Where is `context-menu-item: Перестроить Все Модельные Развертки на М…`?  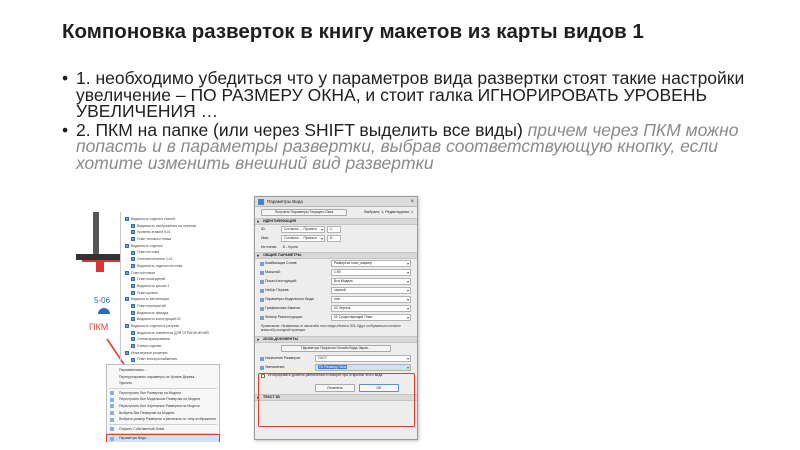
context-menu-item: Перестроить Все Модельные Развертки на М… is located at coordinates (163, 399).